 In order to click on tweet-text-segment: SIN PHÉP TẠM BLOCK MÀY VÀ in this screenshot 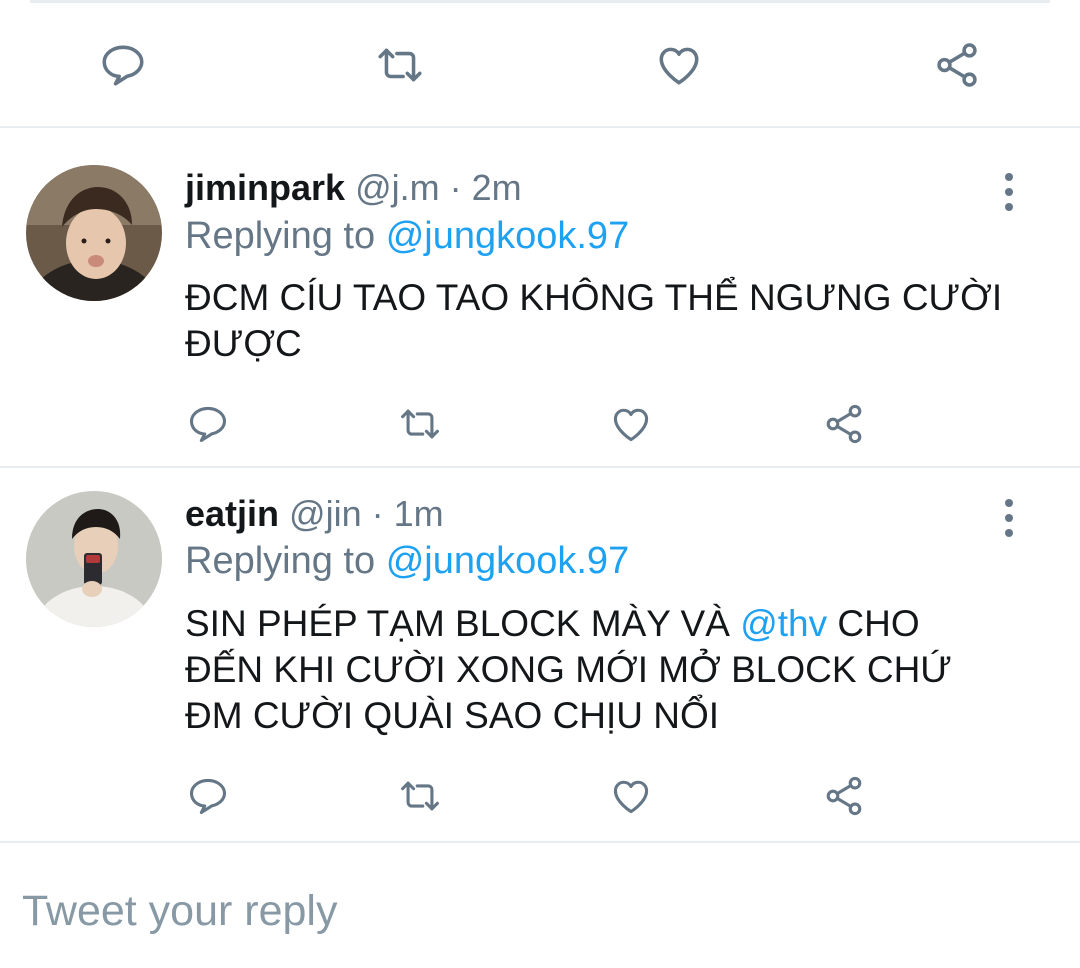, I will do `click(463, 623)`.